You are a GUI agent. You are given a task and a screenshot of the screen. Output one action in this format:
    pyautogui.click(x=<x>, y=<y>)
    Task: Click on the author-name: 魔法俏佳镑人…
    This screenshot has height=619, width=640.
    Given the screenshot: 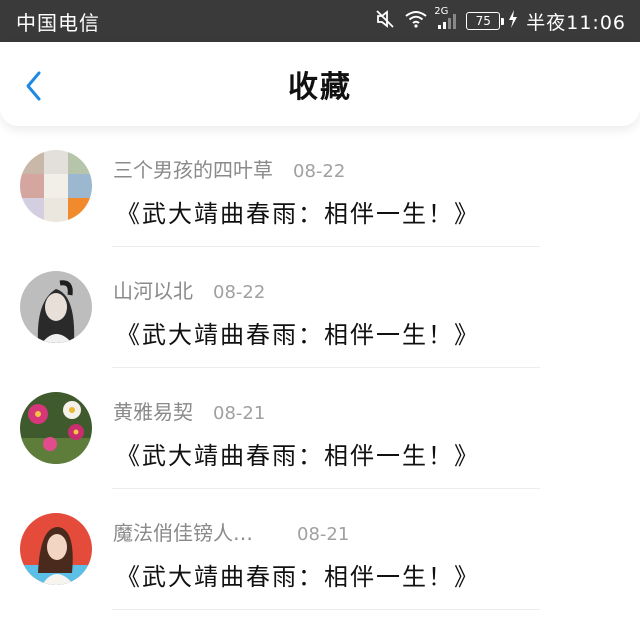 What is the action you would take?
    pyautogui.click(x=183, y=533)
    